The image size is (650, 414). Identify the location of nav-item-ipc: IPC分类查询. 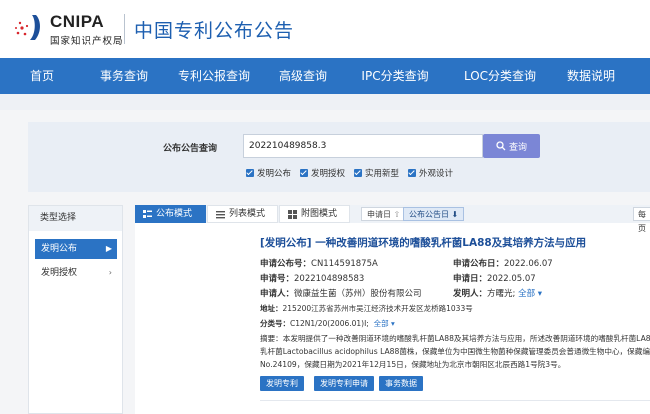
(395, 76).